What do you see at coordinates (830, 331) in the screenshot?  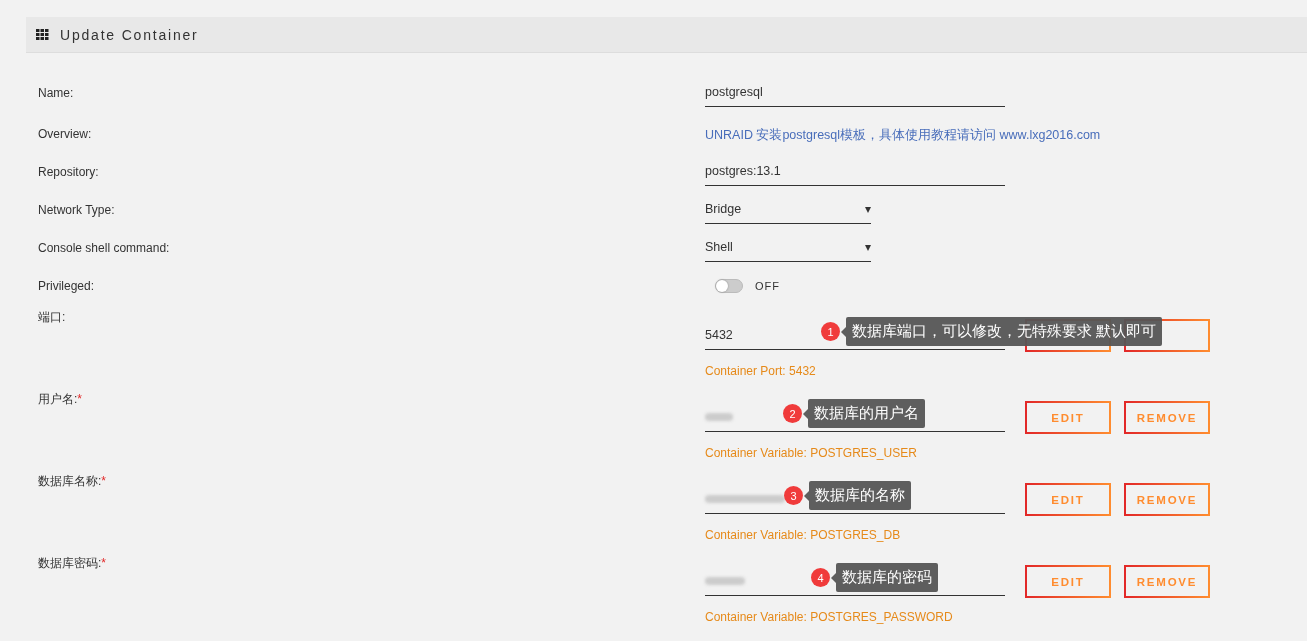 I see `number-badge: 1` at bounding box center [830, 331].